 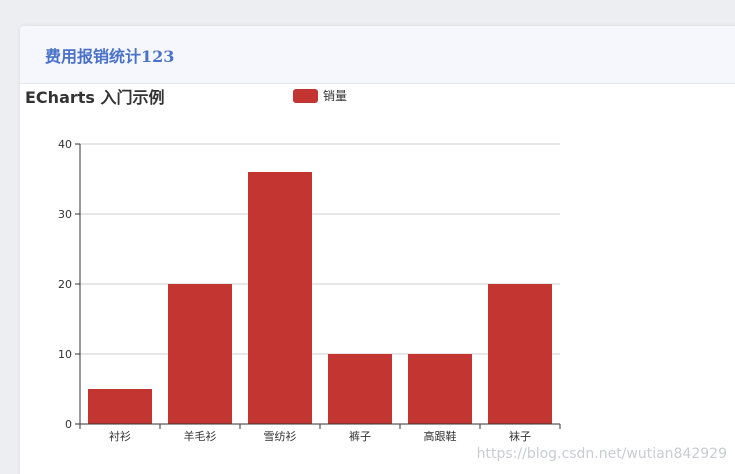 I want to click on y-tick-label: 40, so click(x=65, y=144).